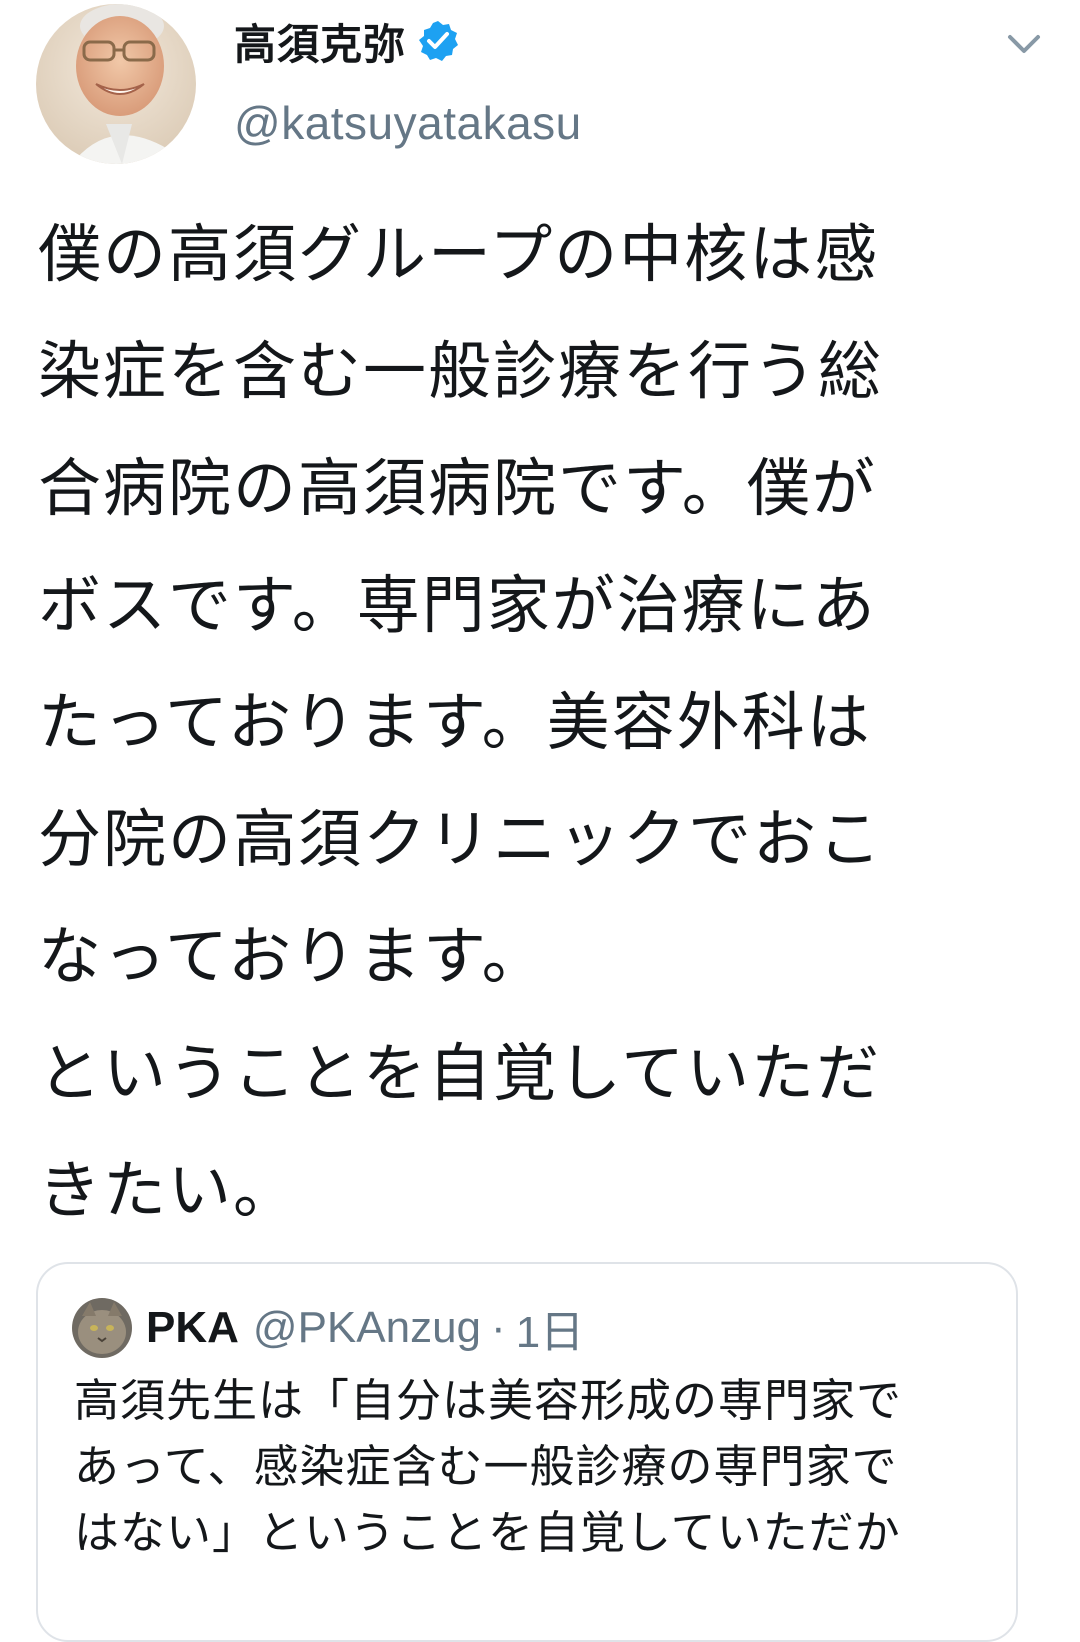 The height and width of the screenshot is (1642, 1080). Describe the element at coordinates (408, 123) in the screenshot. I see `author-handle: @katsuyatakasu` at that location.